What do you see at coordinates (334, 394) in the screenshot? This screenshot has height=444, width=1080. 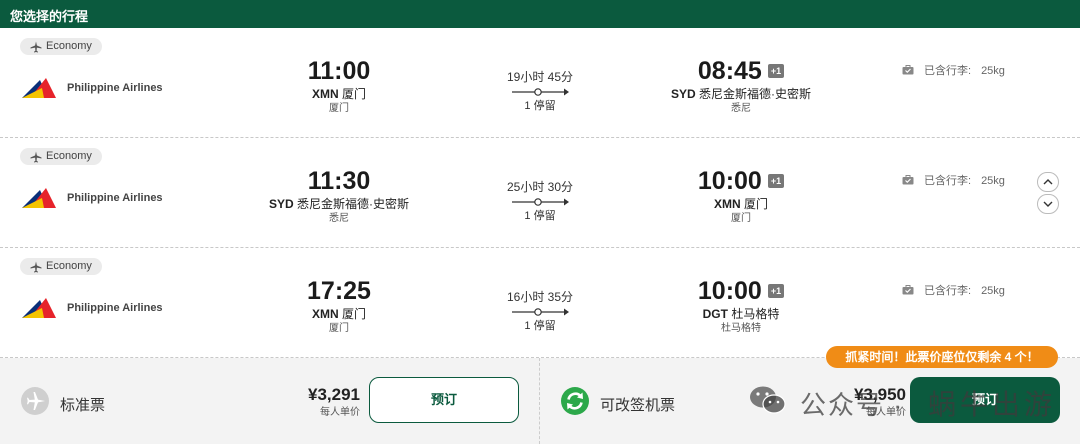 I see `fare-price: ¥3,291` at bounding box center [334, 394].